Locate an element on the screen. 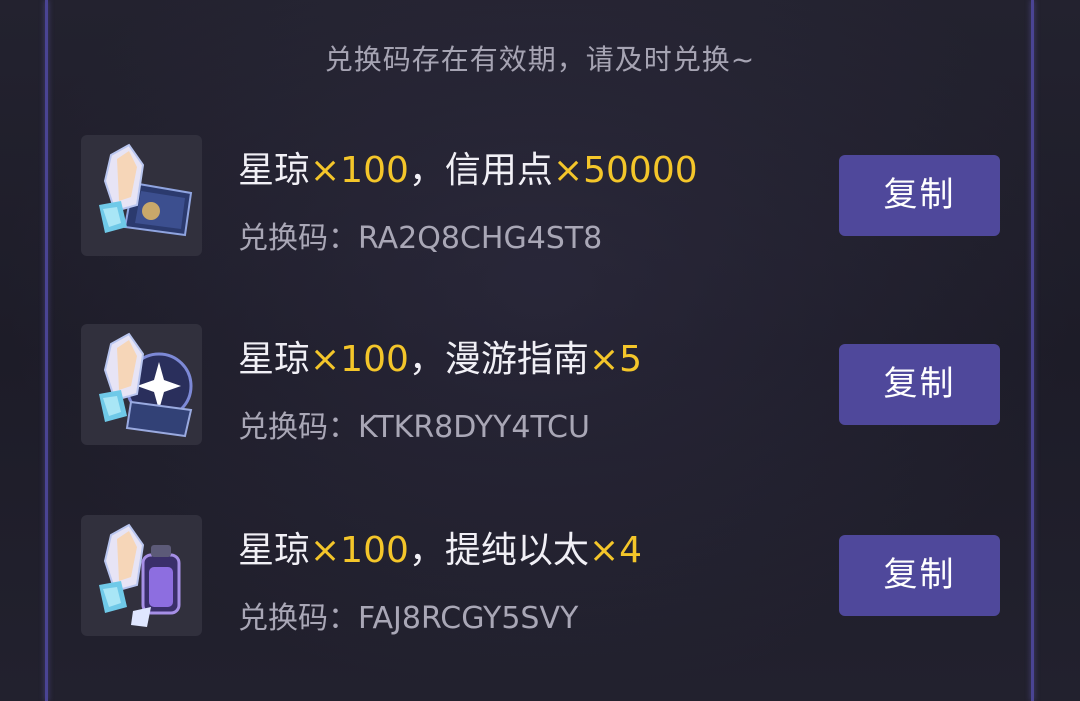 The image size is (1080, 701). redeem-code: 兑换码：RA2Q8CHG4ST8 is located at coordinates (420, 235).